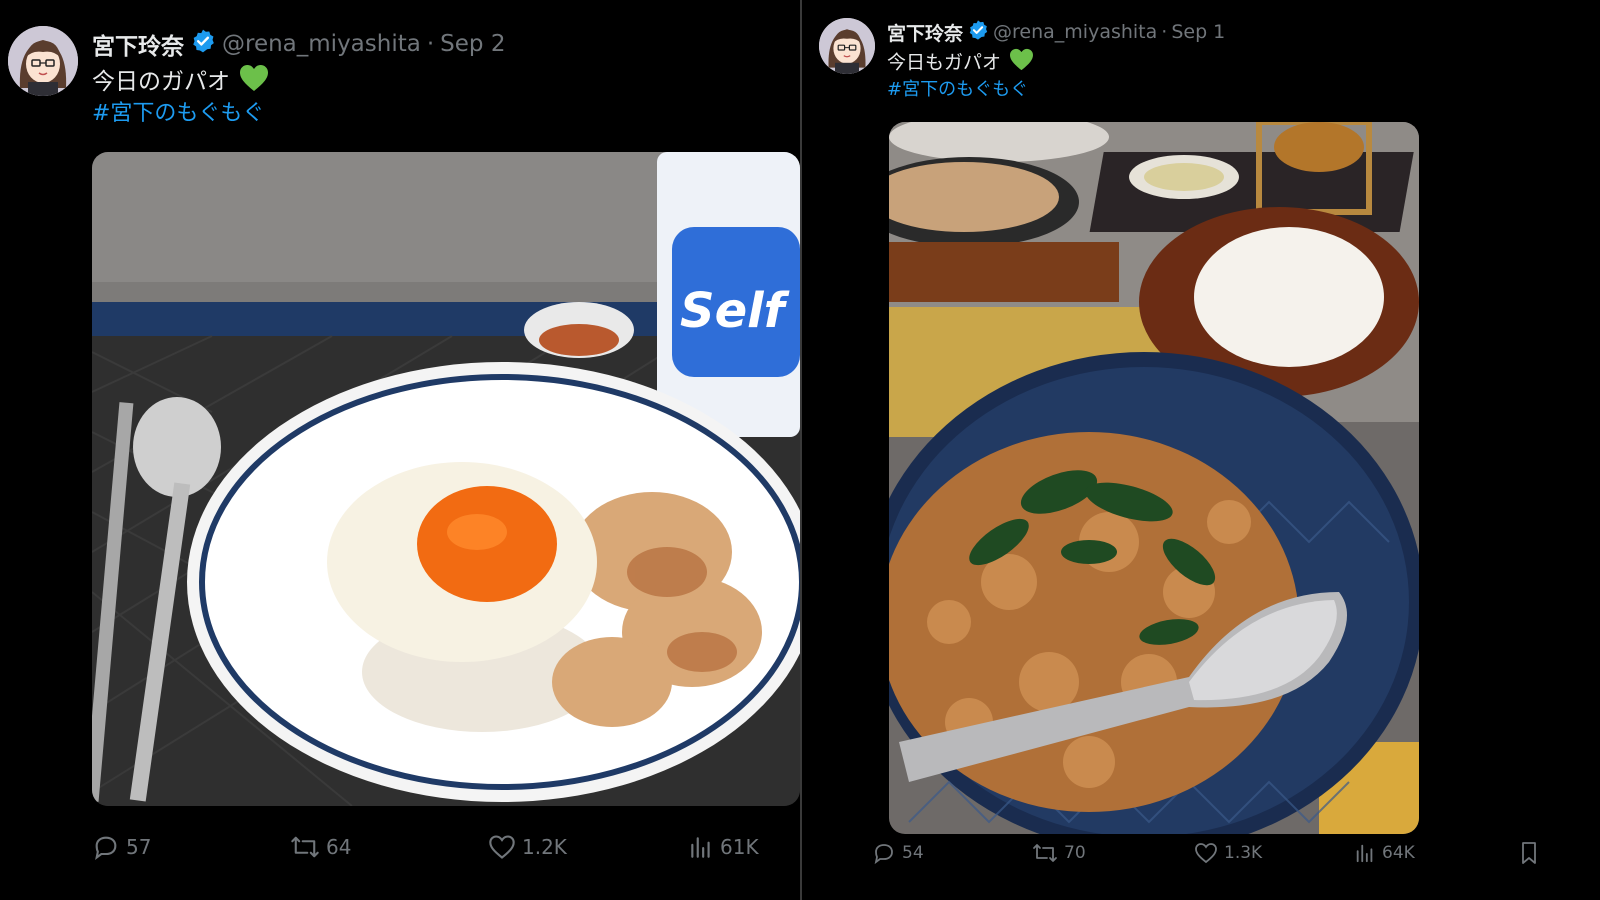 This screenshot has width=1600, height=900. What do you see at coordinates (1198, 32) in the screenshot?
I see `tweet-date: Sep 1` at bounding box center [1198, 32].